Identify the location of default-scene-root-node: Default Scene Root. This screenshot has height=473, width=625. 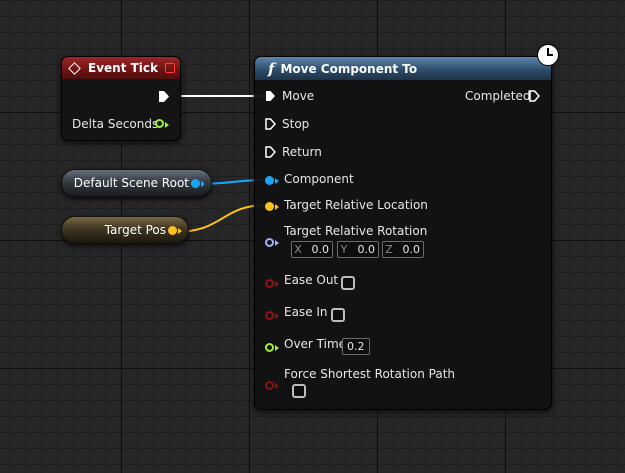
(136, 183).